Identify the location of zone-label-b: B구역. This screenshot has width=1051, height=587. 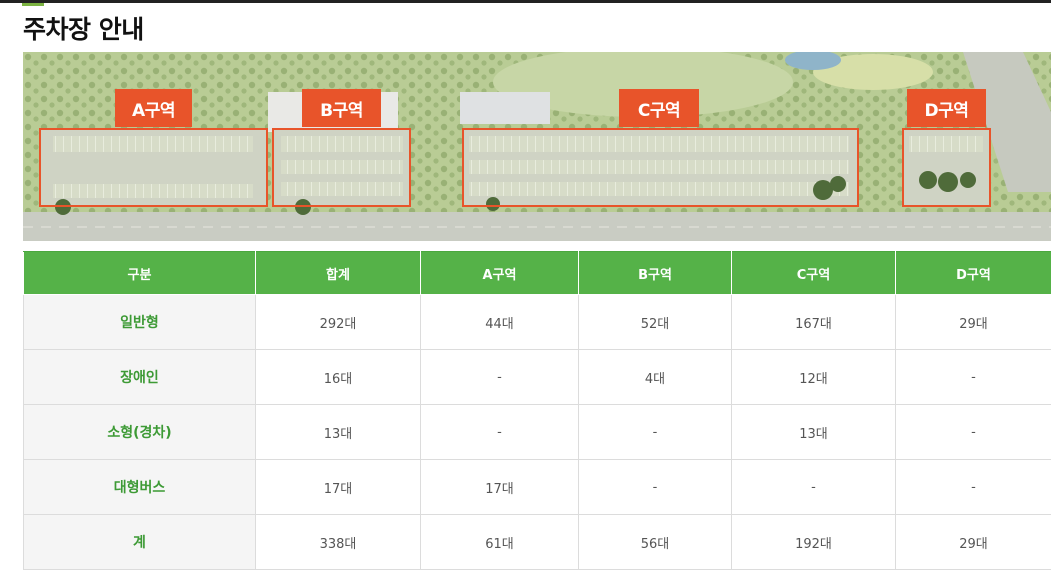
(341, 108).